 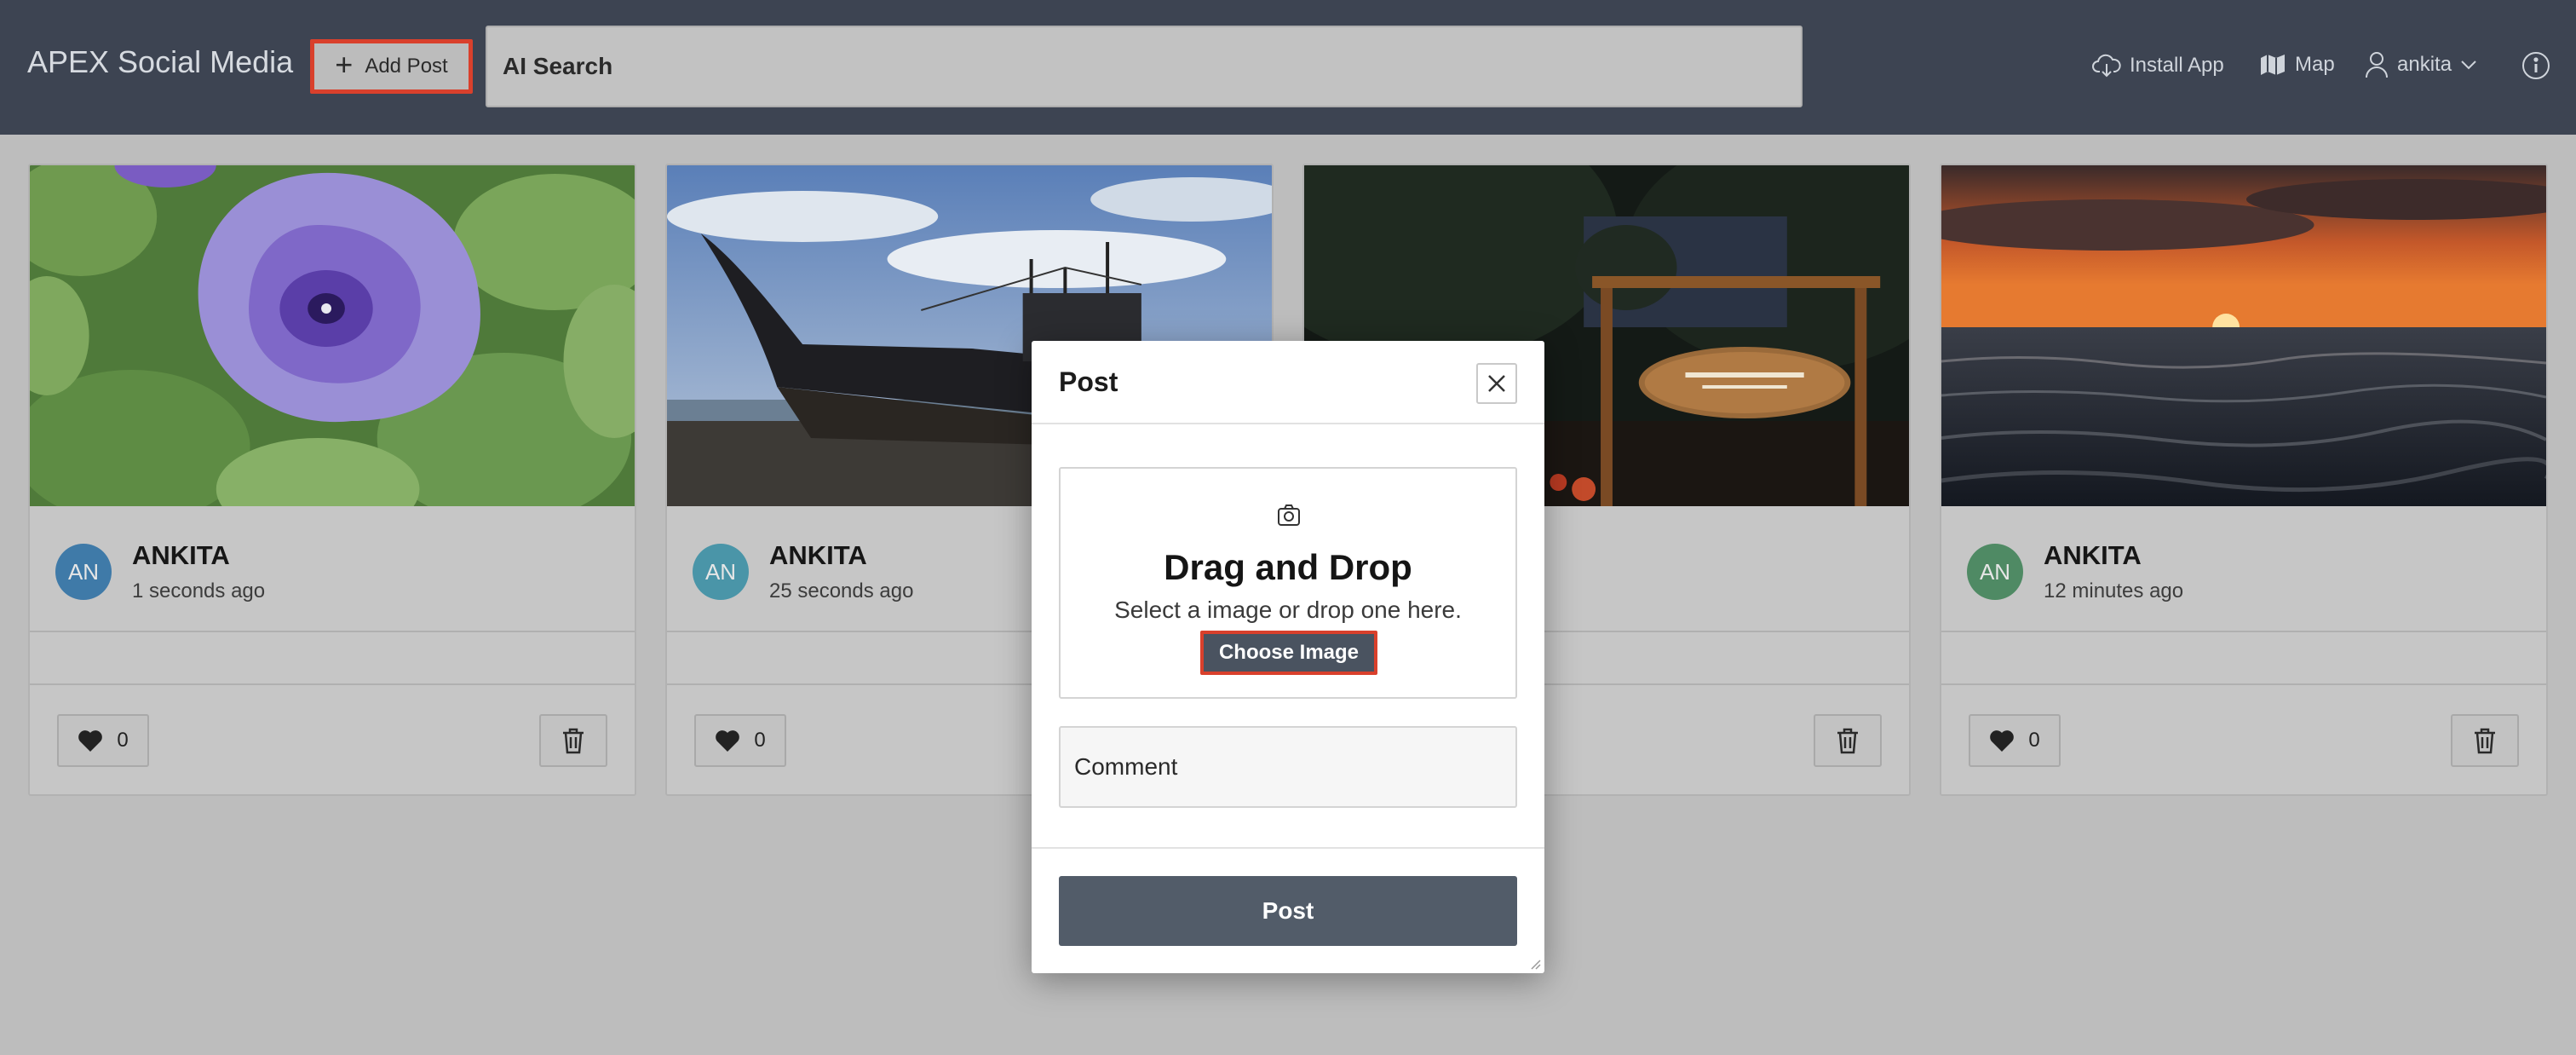 I want to click on post-image-sunset, so click(x=2243, y=335).